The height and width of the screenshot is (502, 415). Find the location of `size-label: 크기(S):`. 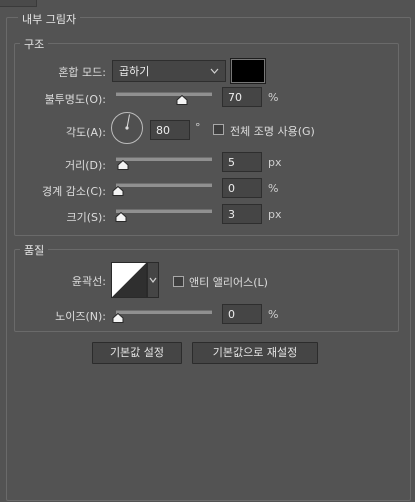

size-label: 크기(S): is located at coordinates (86, 217).